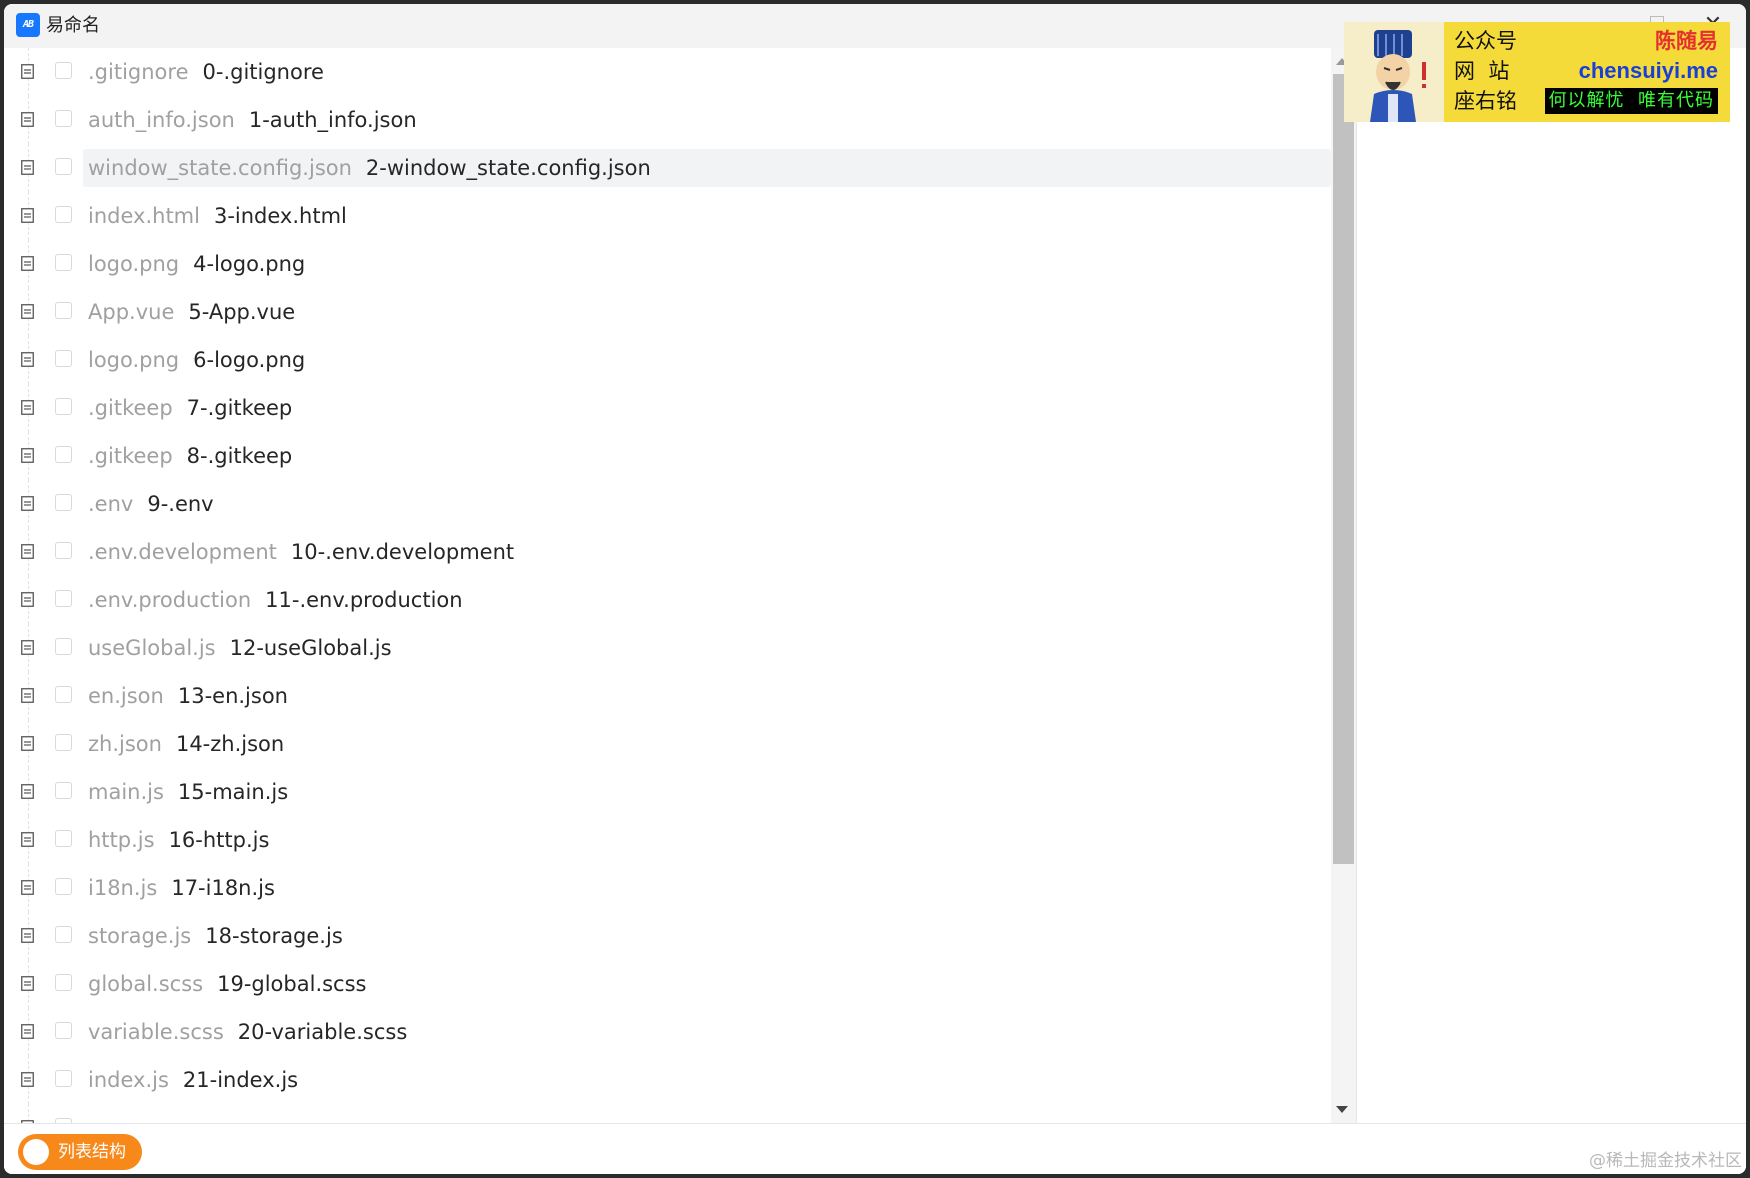  What do you see at coordinates (667, 936) in the screenshot?
I see `file-row: storage.js 18-storage.js` at bounding box center [667, 936].